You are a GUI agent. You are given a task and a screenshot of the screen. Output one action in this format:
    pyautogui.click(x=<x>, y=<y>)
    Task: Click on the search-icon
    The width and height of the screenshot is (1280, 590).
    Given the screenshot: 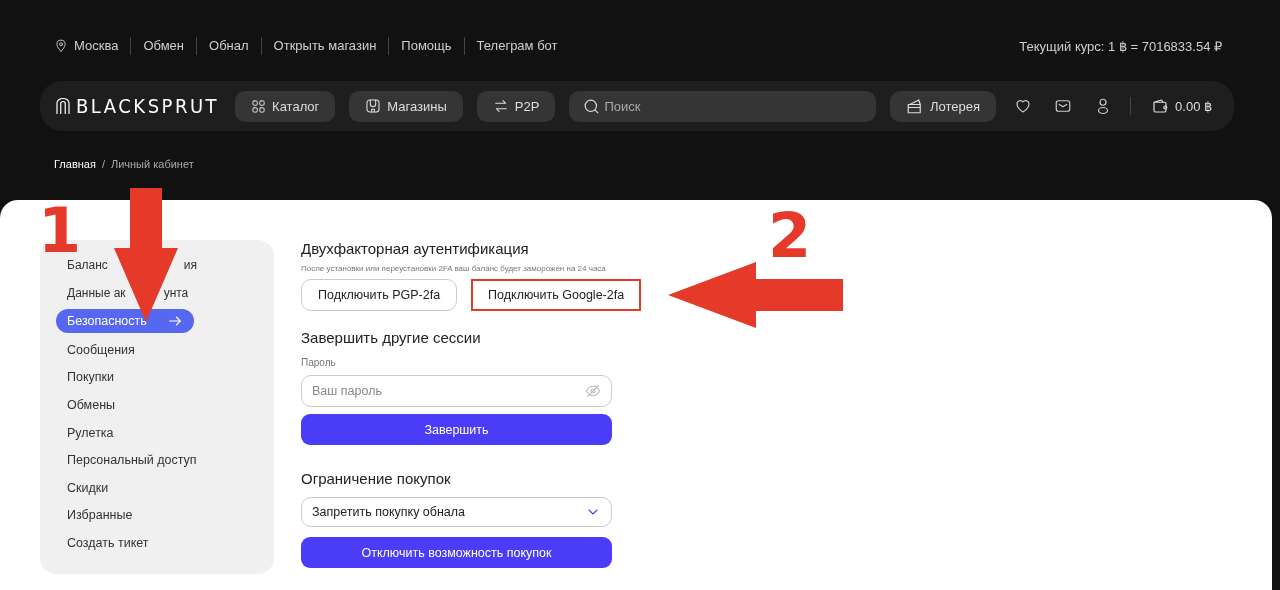 What is the action you would take?
    pyautogui.click(x=592, y=106)
    